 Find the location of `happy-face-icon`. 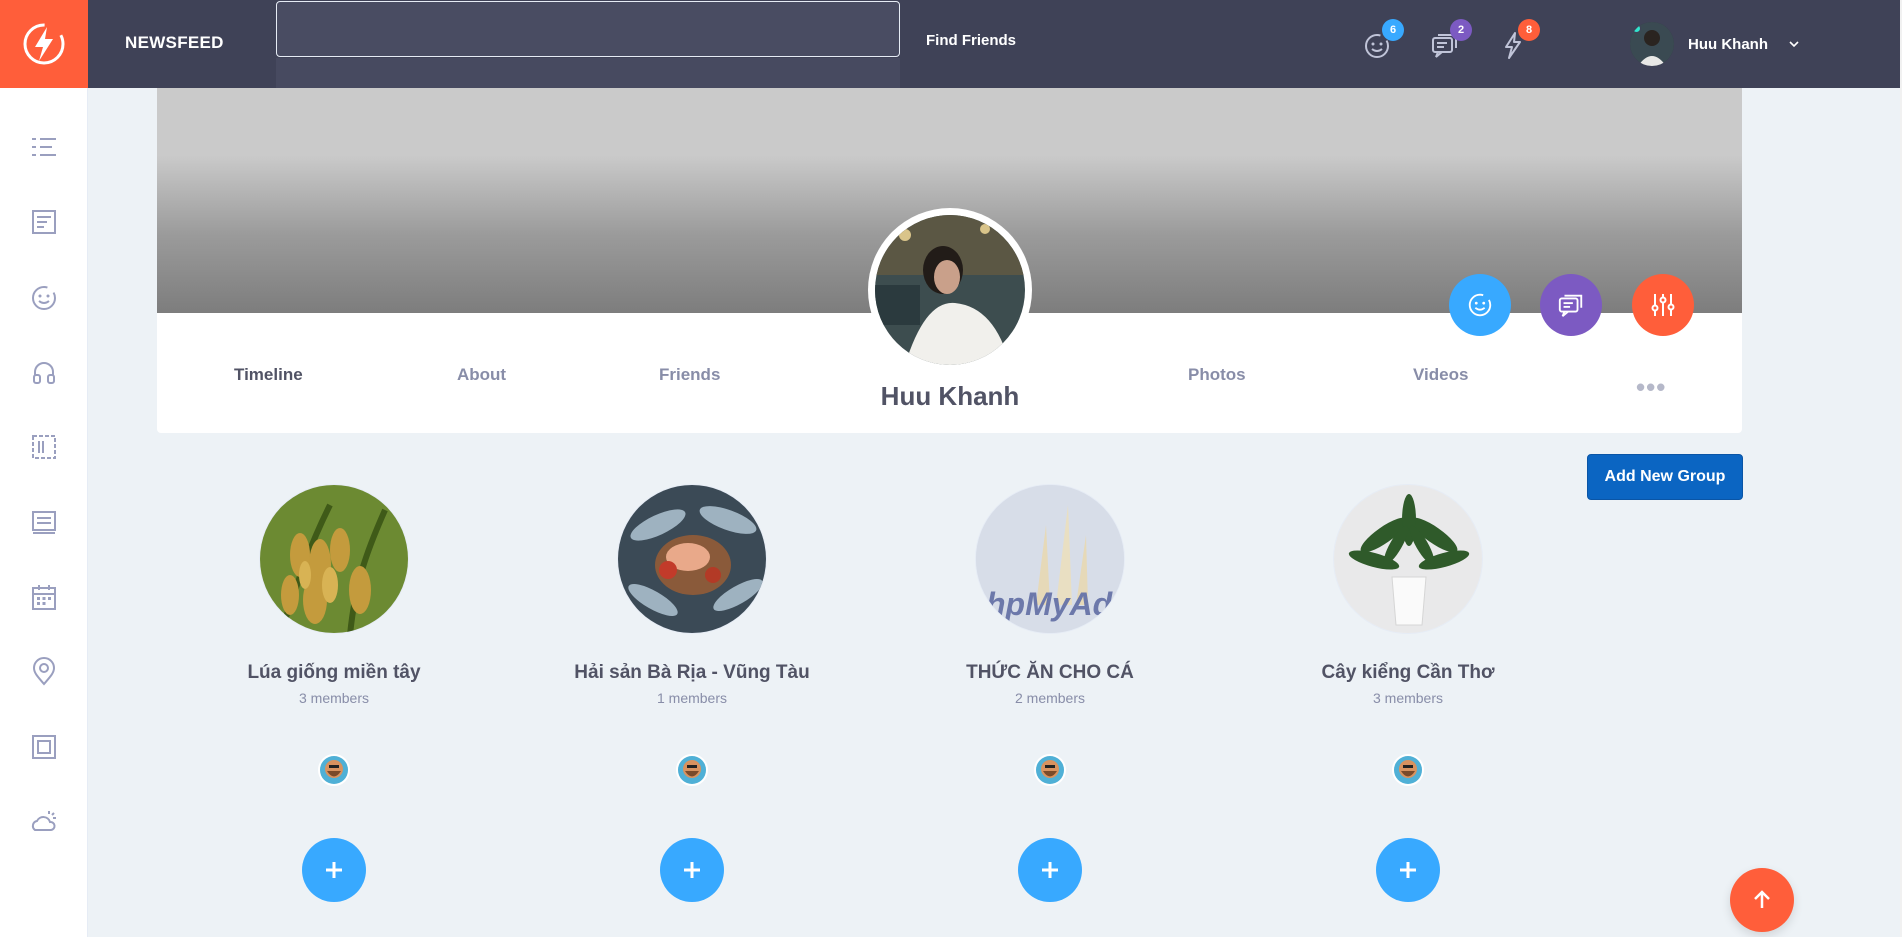

happy-face-icon is located at coordinates (1480, 305).